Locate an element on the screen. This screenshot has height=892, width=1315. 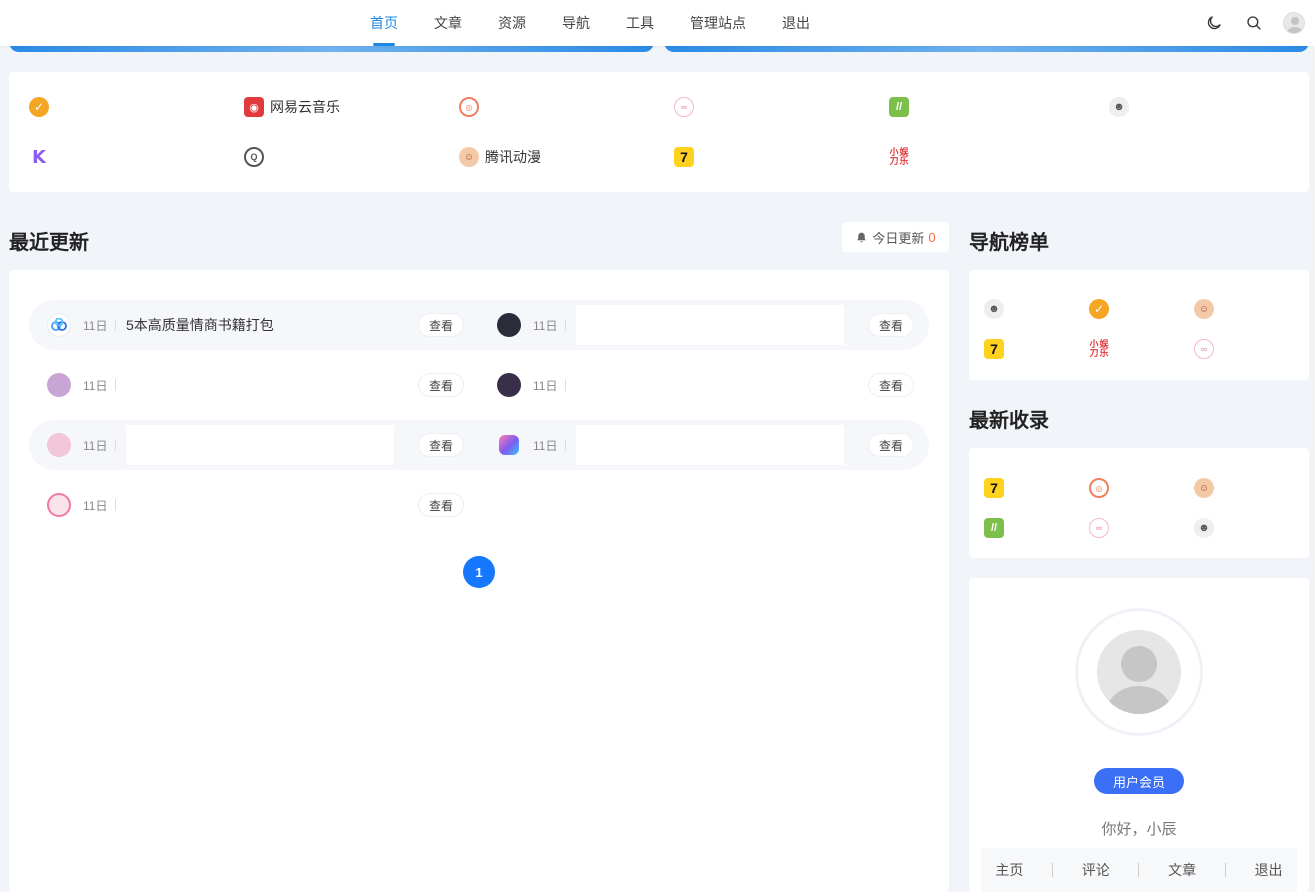
rings-icon is located at coordinates (59, 325).